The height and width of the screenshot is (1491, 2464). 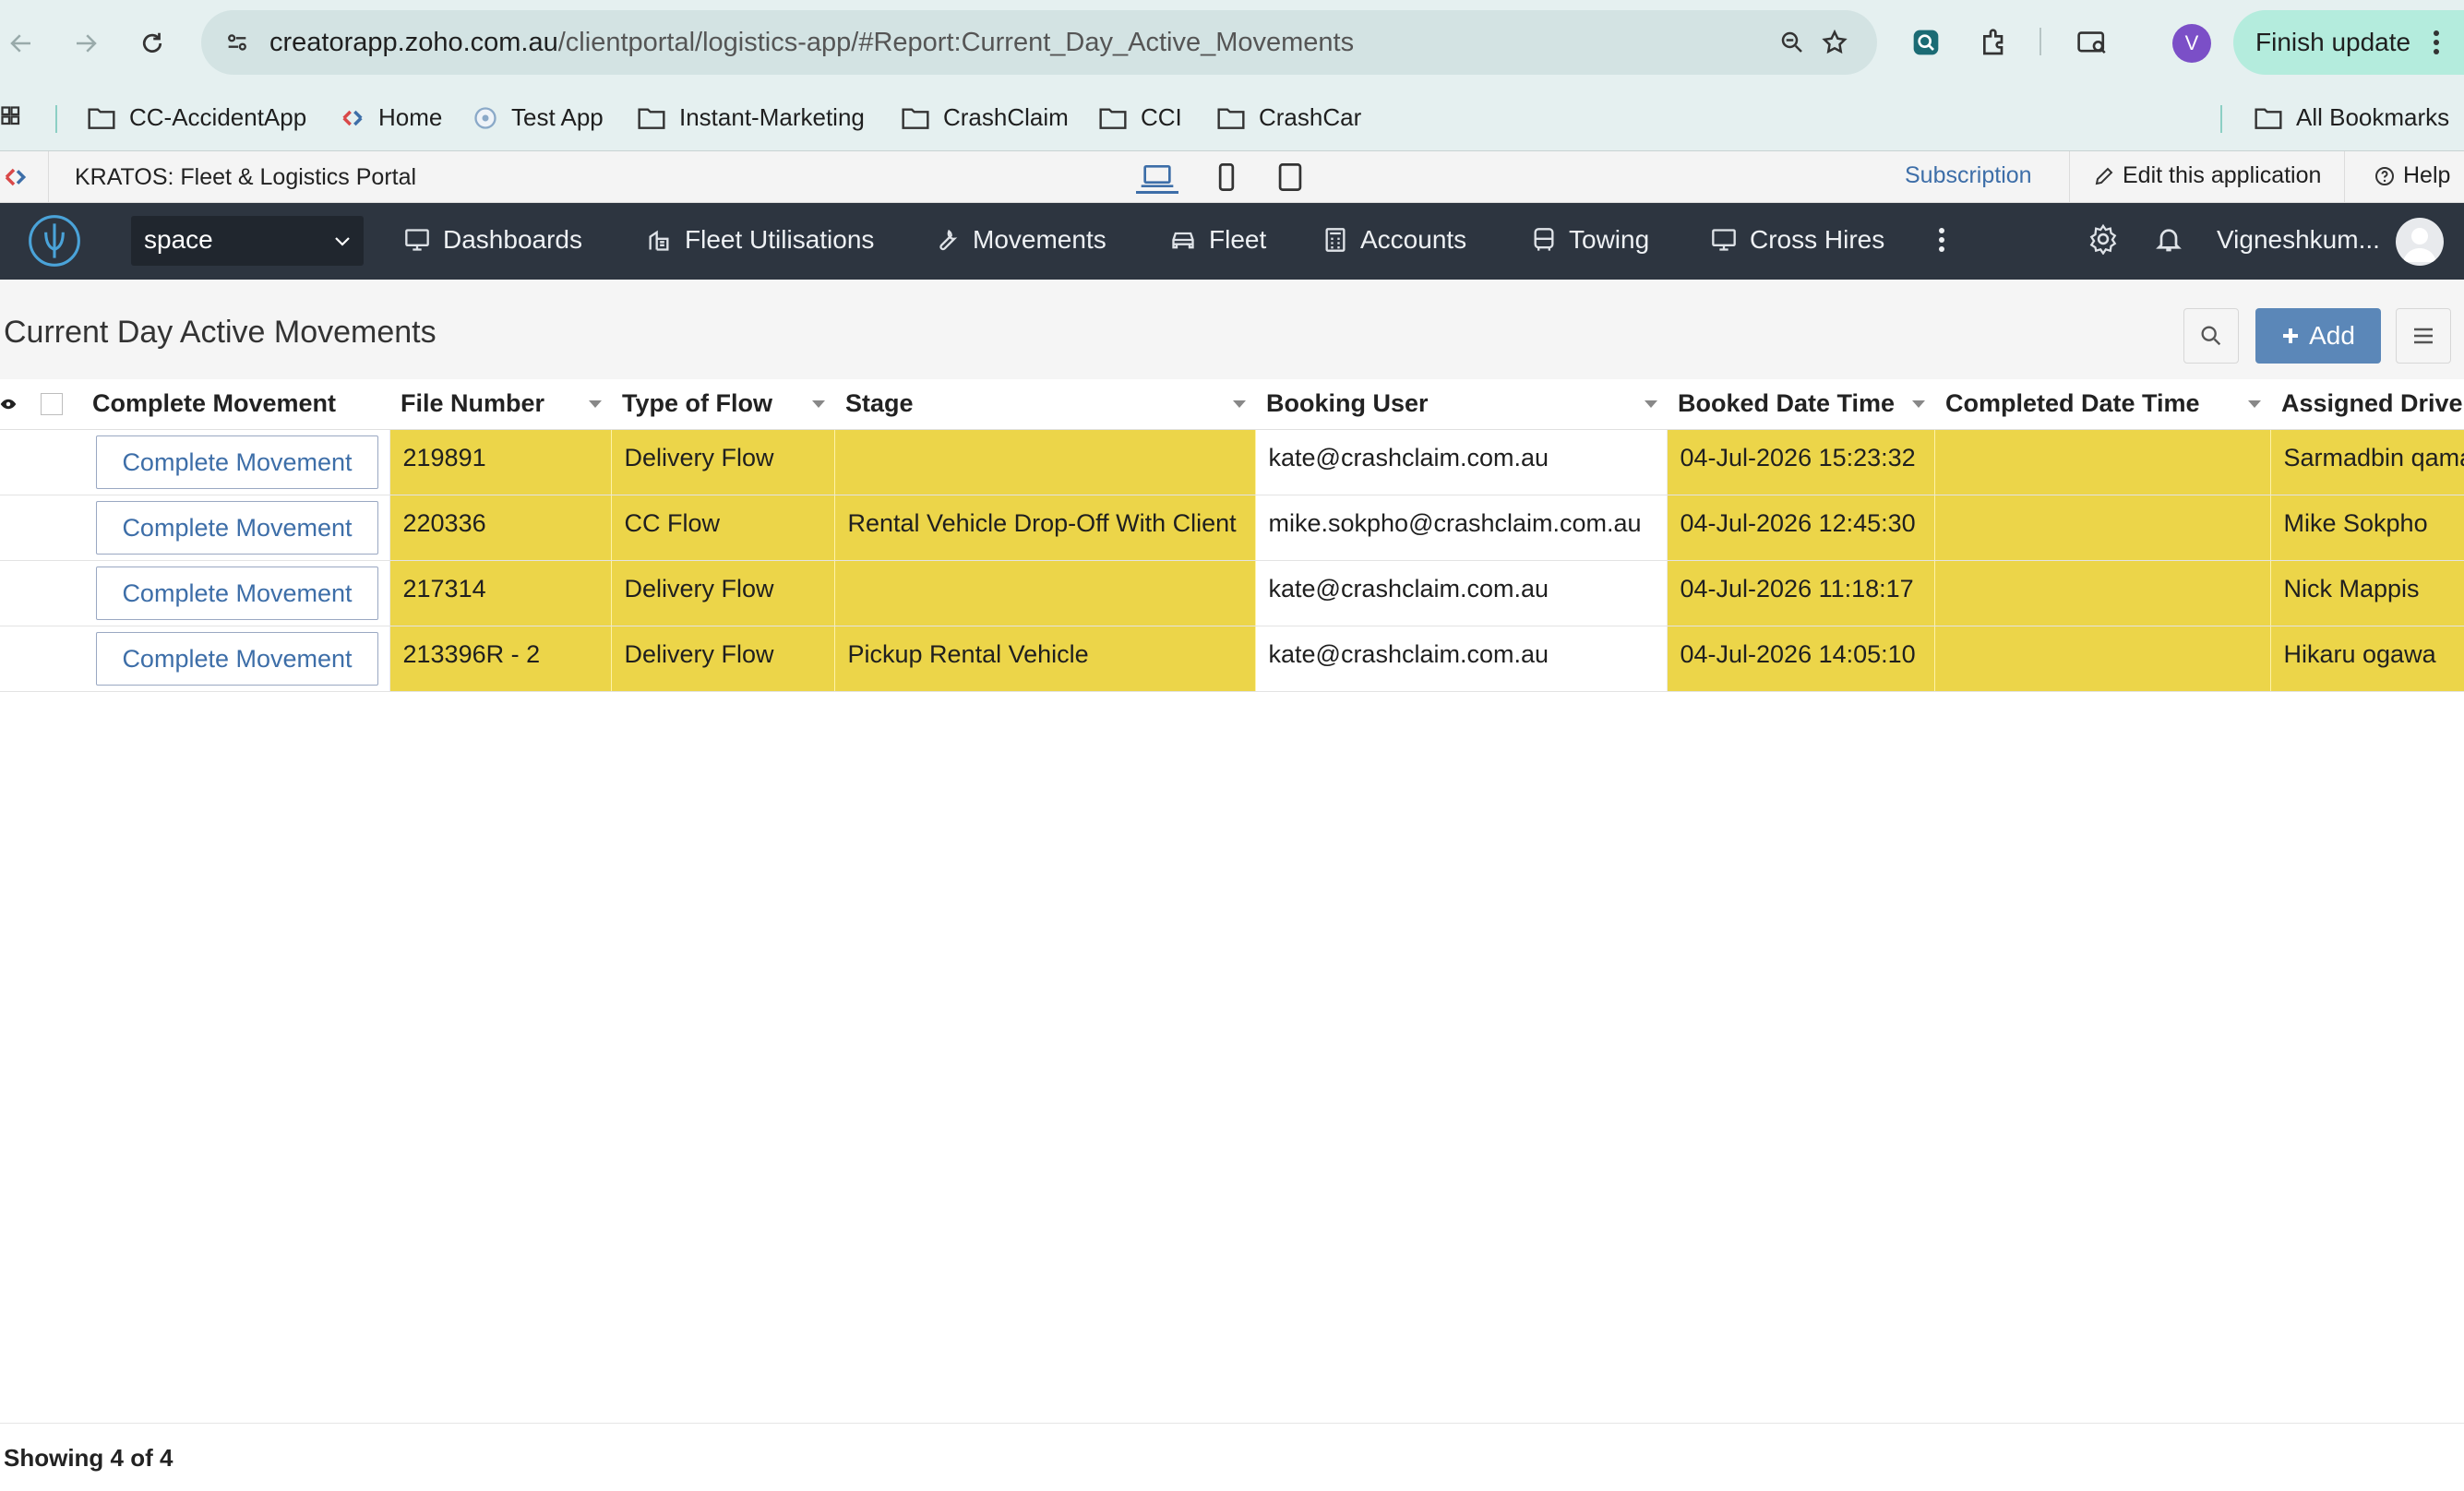 What do you see at coordinates (2102, 405) in the screenshot?
I see `column-header-completed-date-time: Completed Date Time` at bounding box center [2102, 405].